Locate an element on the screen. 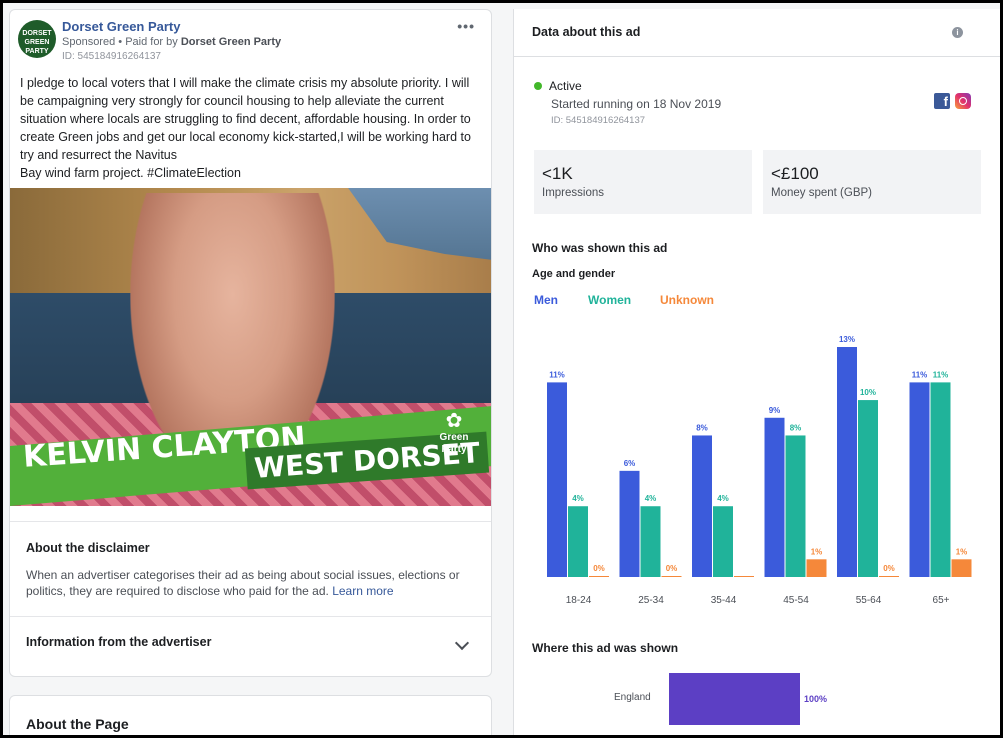  about-page-card: About the Page is located at coordinates (250, 715).